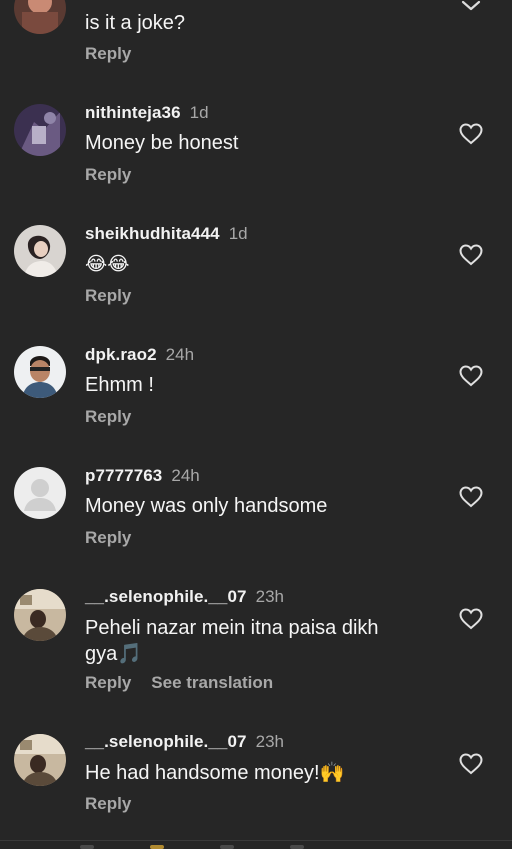  What do you see at coordinates (232, 641) in the screenshot?
I see `comment-text: Peheli nazar mein itna paisa dikh gya🎵` at bounding box center [232, 641].